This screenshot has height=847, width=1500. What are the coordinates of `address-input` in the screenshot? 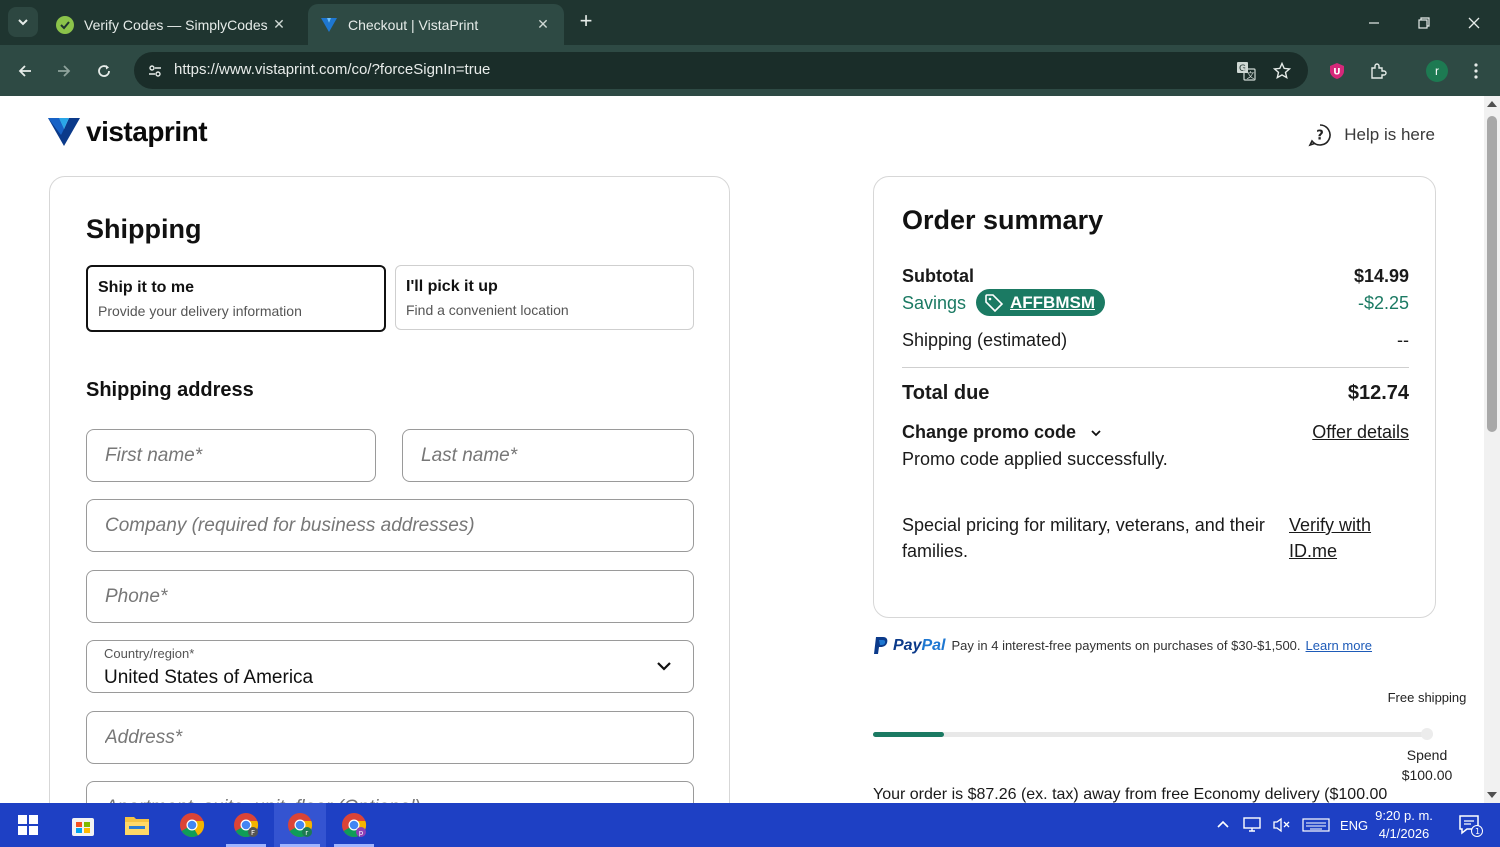 It's located at (390, 737).